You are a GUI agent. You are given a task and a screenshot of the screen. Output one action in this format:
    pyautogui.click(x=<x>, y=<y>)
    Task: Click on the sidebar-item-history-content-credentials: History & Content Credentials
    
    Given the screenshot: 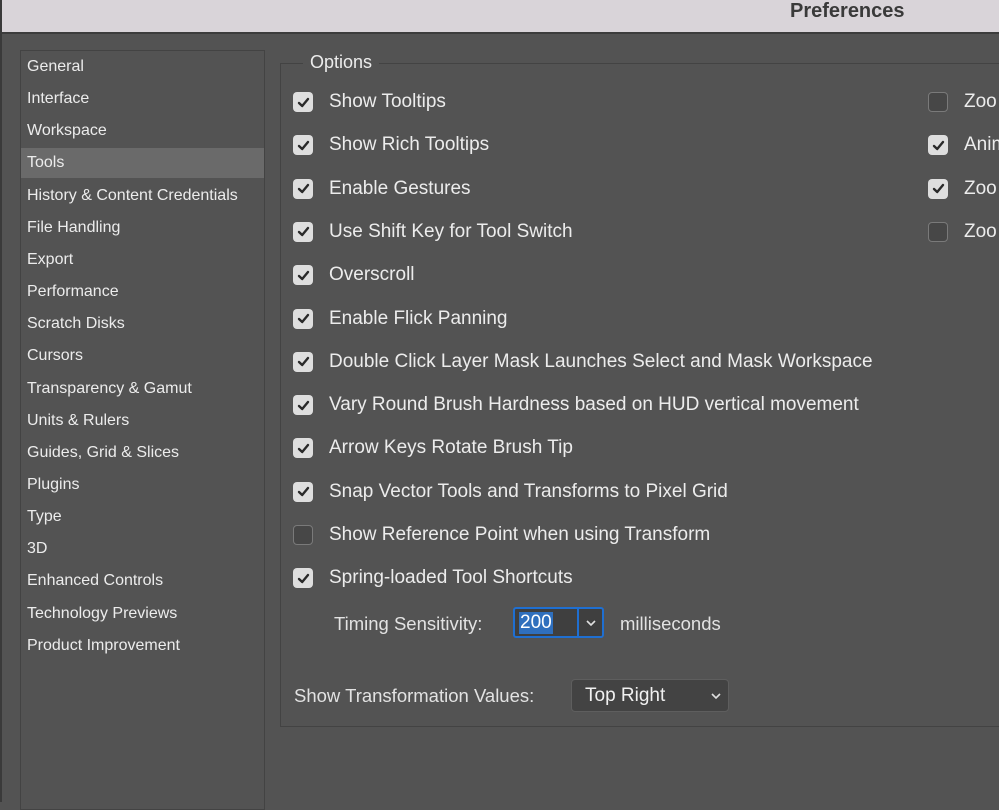 What is the action you would take?
    pyautogui.click(x=142, y=196)
    